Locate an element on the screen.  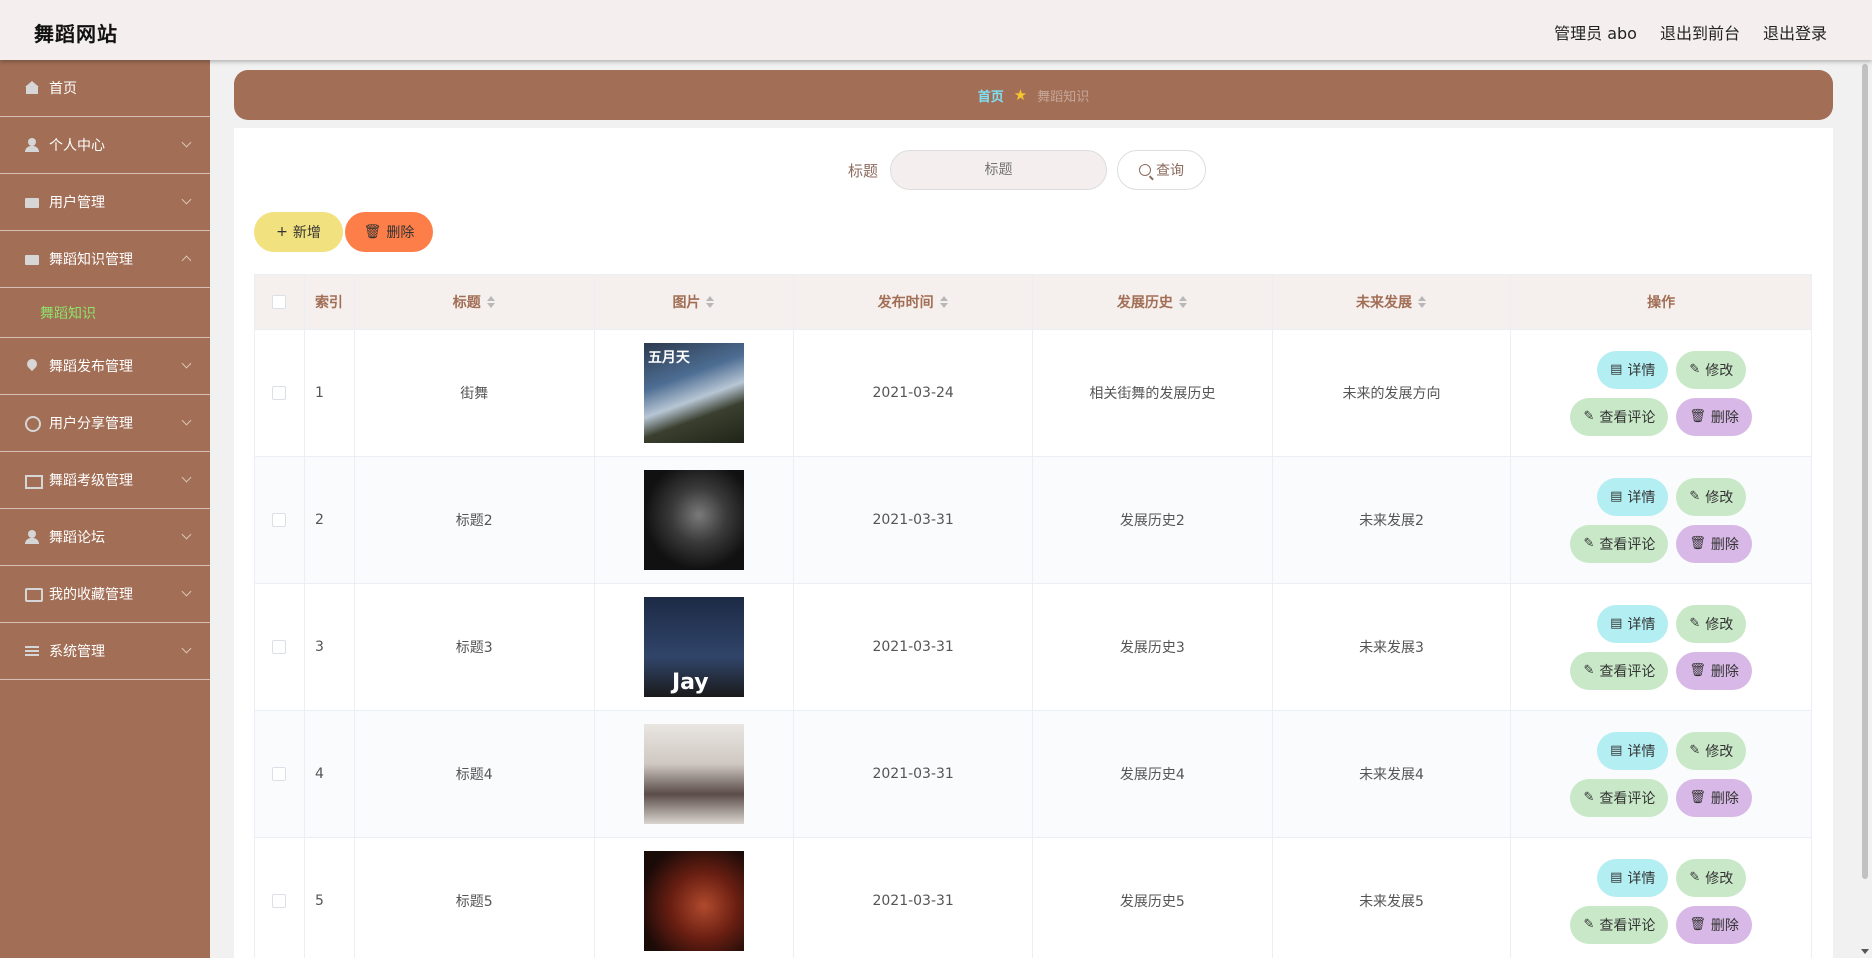
row-future: 未来发展5 is located at coordinates (1392, 898).